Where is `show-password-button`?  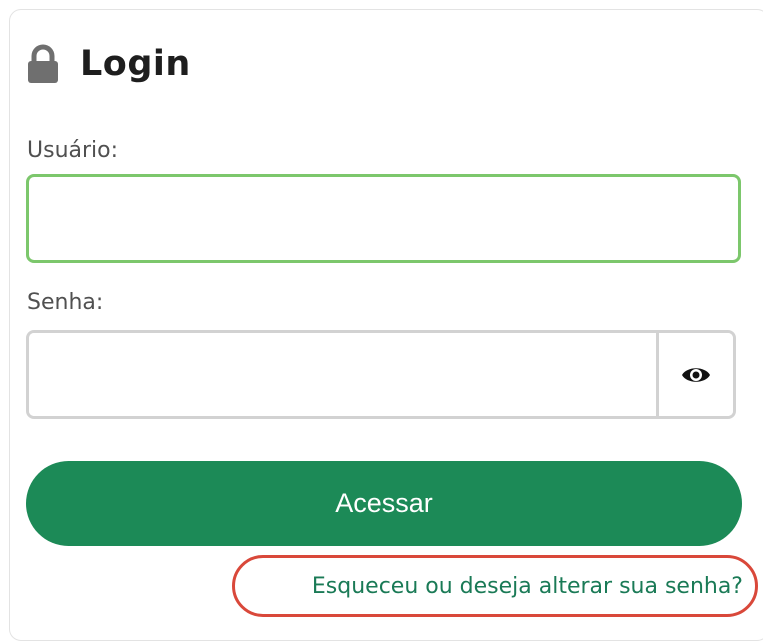
show-password-button is located at coordinates (694, 374).